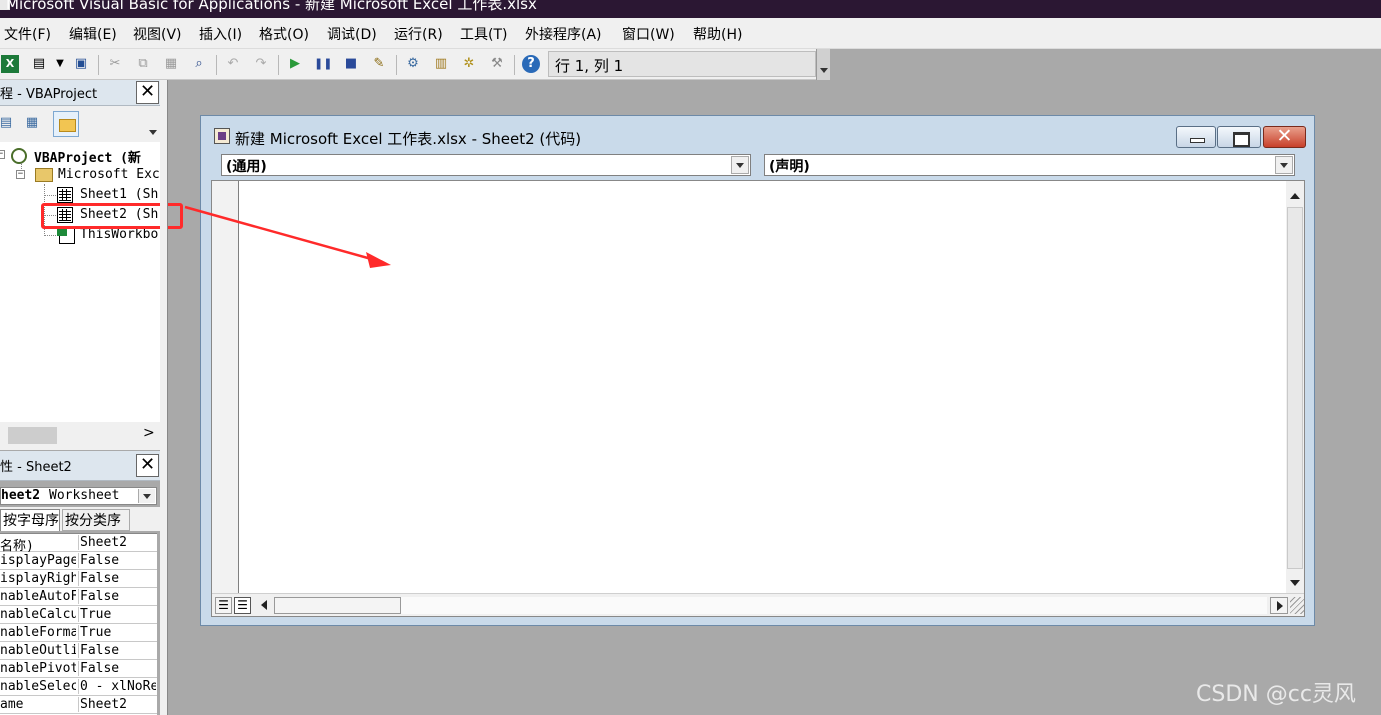 This screenshot has width=1381, height=715. I want to click on project-explorer-toolbar-scroll, so click(153, 124).